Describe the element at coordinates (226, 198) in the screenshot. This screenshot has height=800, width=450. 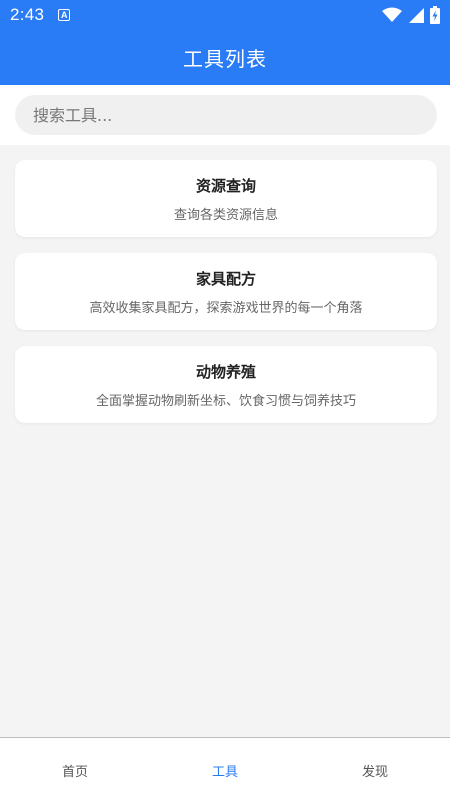
I see `tool-card-resource-query: 资源查询 查询各类资源信息` at that location.